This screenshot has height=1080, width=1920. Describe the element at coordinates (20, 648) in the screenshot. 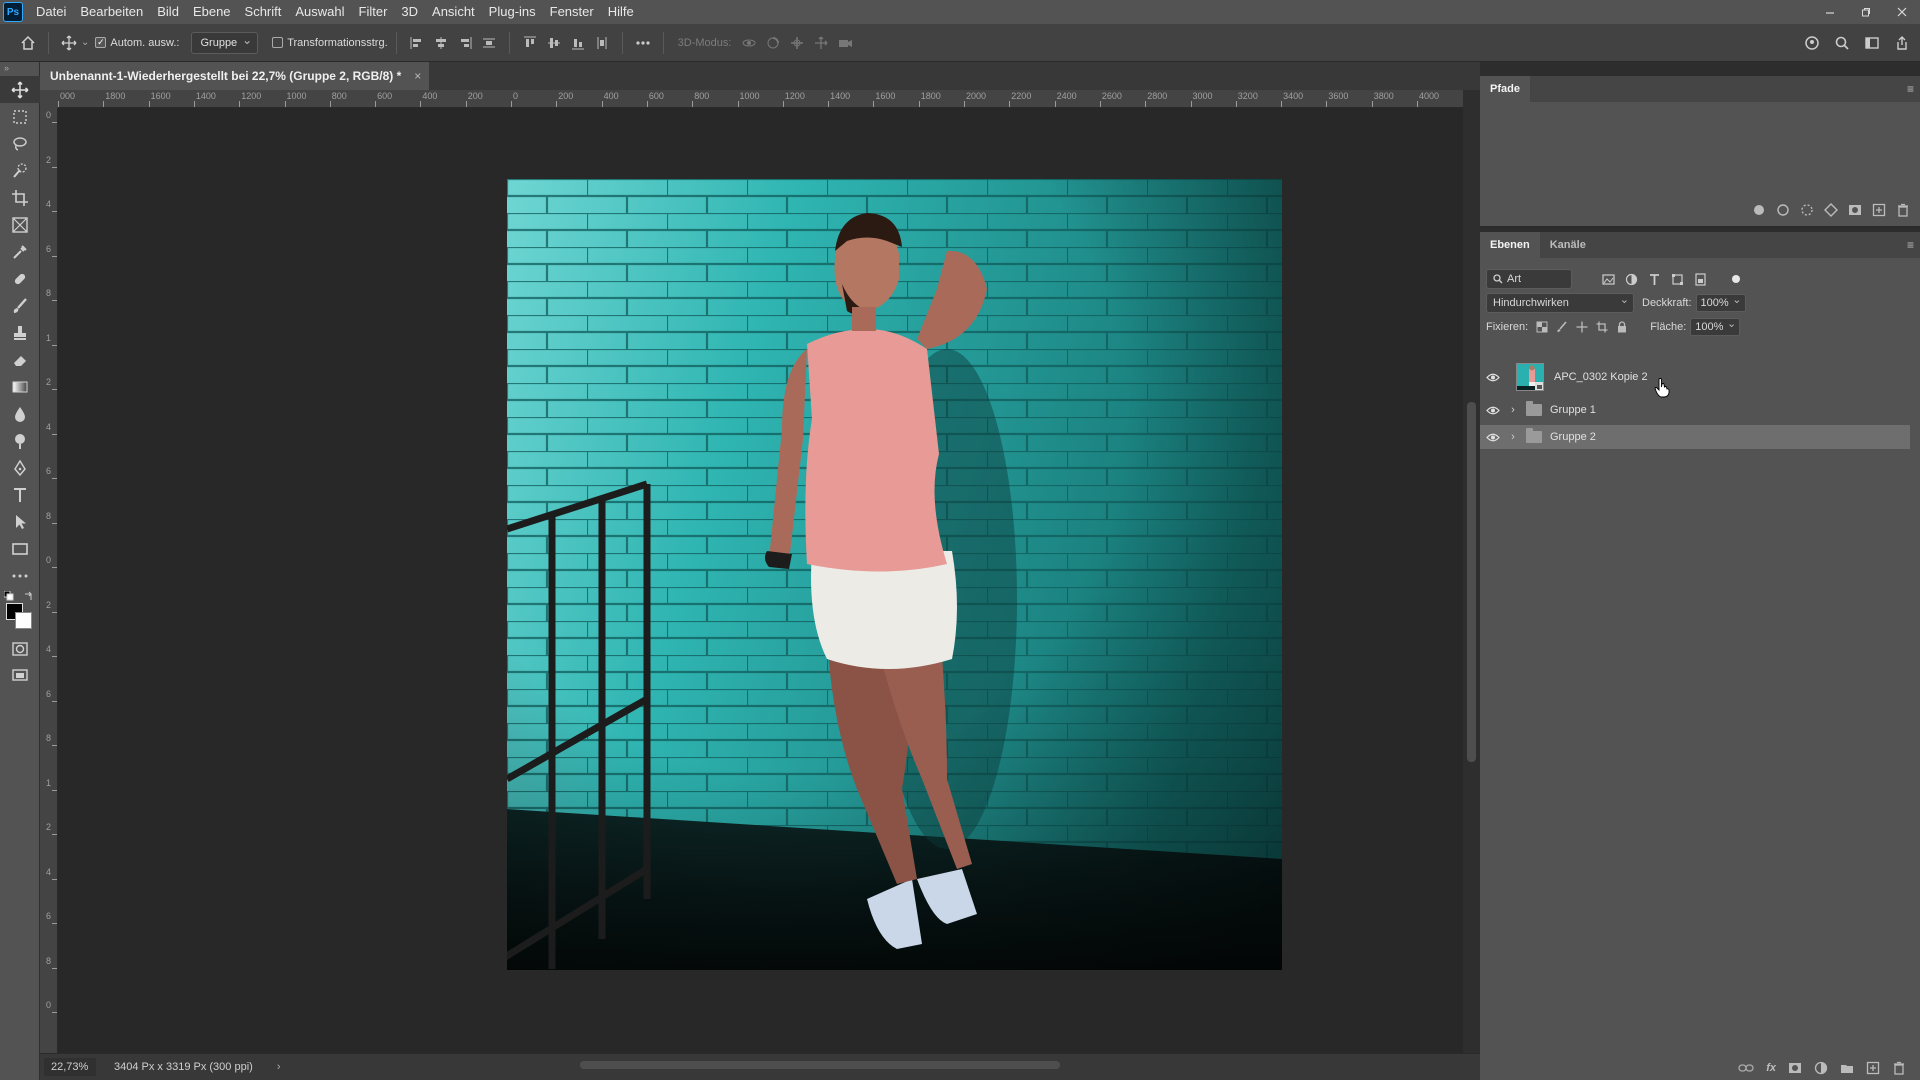

I see `quick-mask-icon` at that location.